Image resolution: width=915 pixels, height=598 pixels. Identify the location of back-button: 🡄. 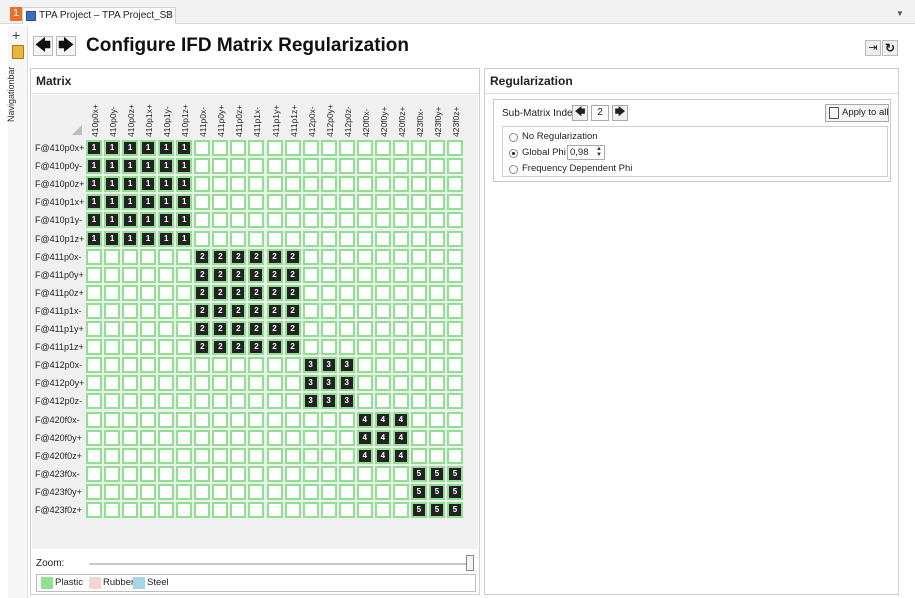
(43, 46).